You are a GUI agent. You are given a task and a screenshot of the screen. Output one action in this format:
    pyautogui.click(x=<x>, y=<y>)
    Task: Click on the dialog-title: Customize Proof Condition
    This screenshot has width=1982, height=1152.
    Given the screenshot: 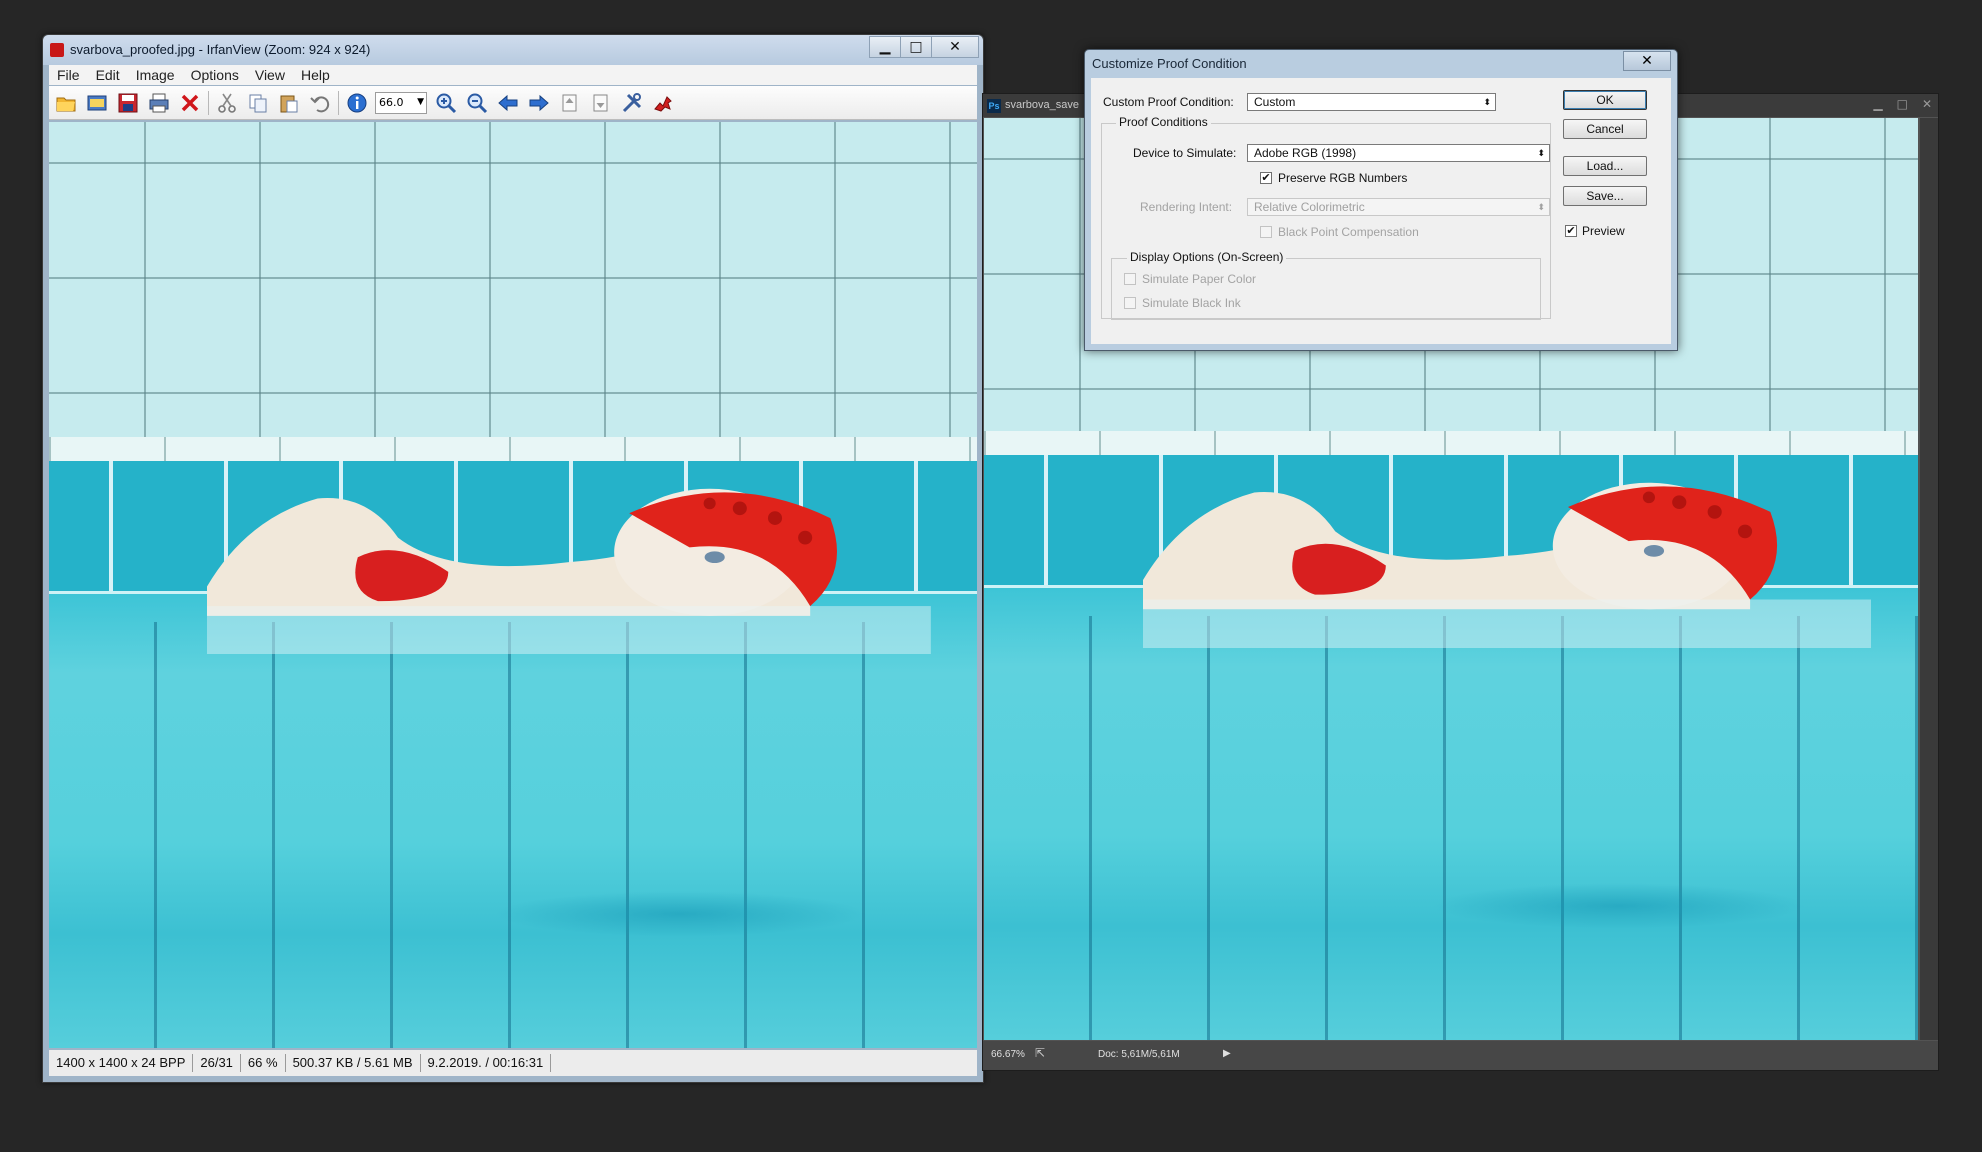 What is the action you would take?
    pyautogui.click(x=1169, y=63)
    